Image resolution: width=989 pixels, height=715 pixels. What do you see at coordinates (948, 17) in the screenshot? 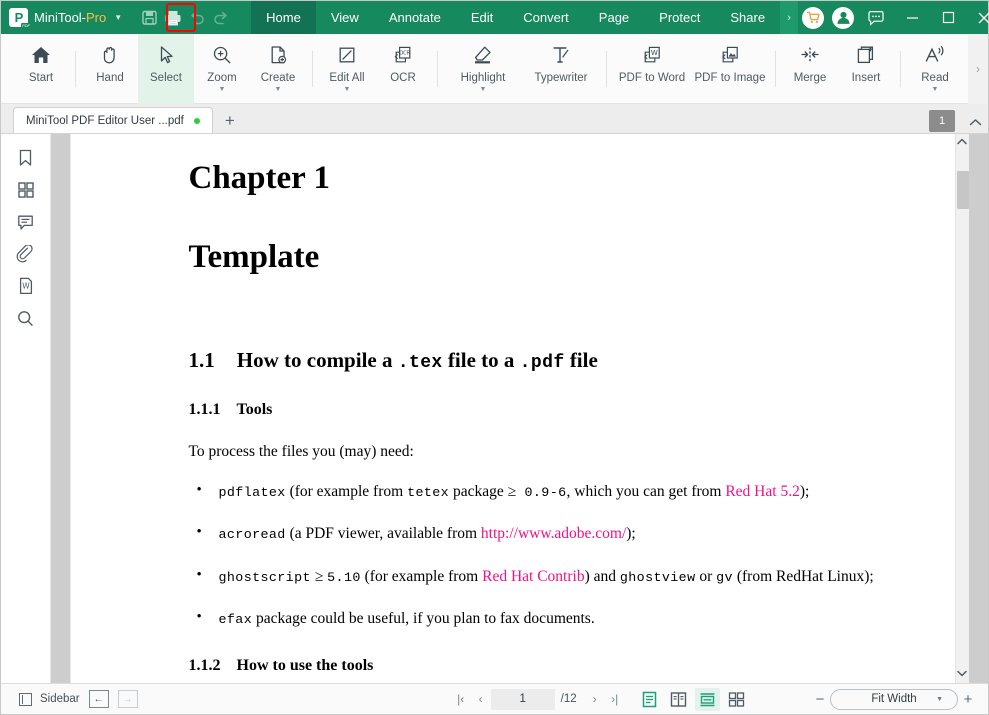
I see `maximize-button` at bounding box center [948, 17].